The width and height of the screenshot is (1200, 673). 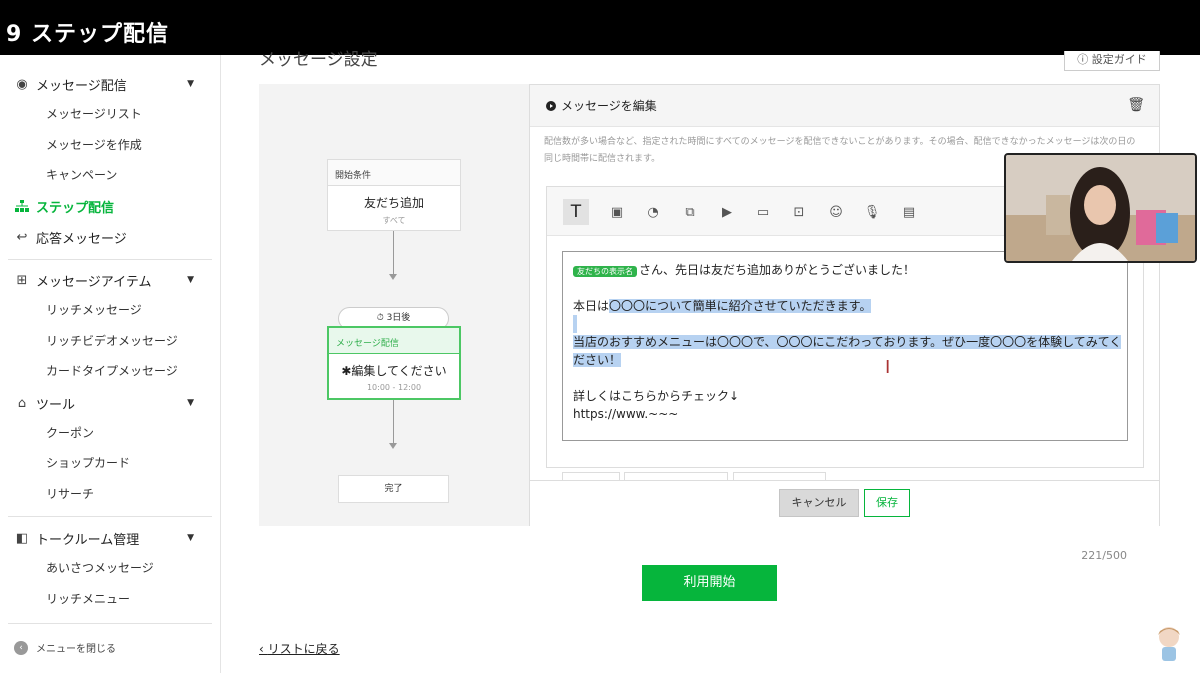 What do you see at coordinates (799, 212) in the screenshot?
I see `rich-video-icon: ⊡` at bounding box center [799, 212].